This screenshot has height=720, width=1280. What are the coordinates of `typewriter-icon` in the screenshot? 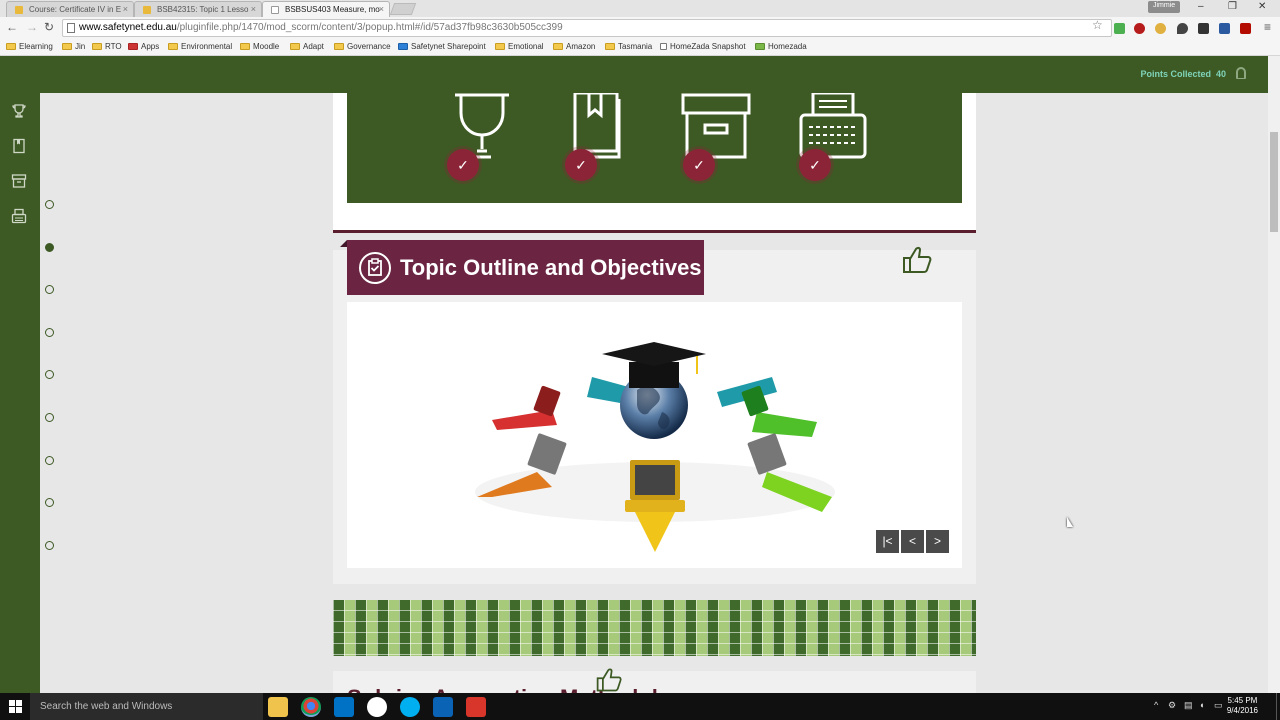 It's located at (19, 216).